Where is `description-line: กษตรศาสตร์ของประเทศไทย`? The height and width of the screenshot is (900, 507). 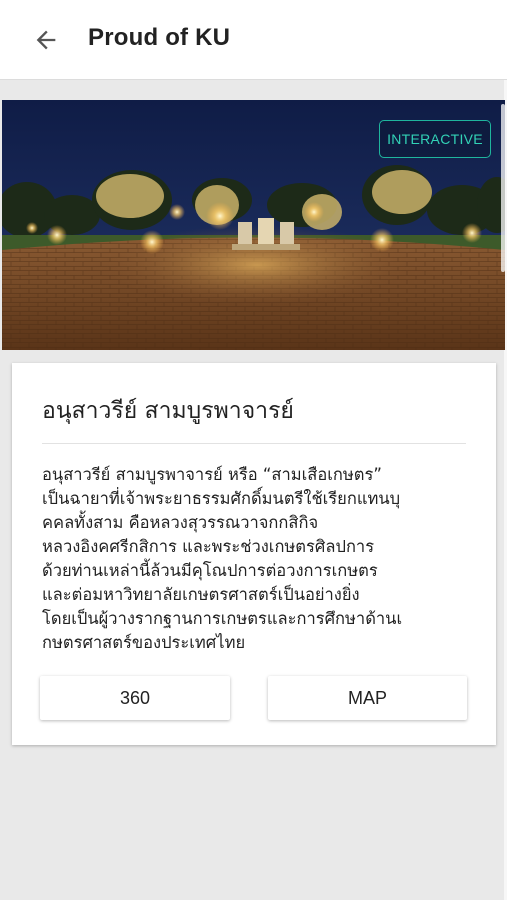
description-line: กษตรศาสตร์ของประเทศไทย is located at coordinates (144, 642).